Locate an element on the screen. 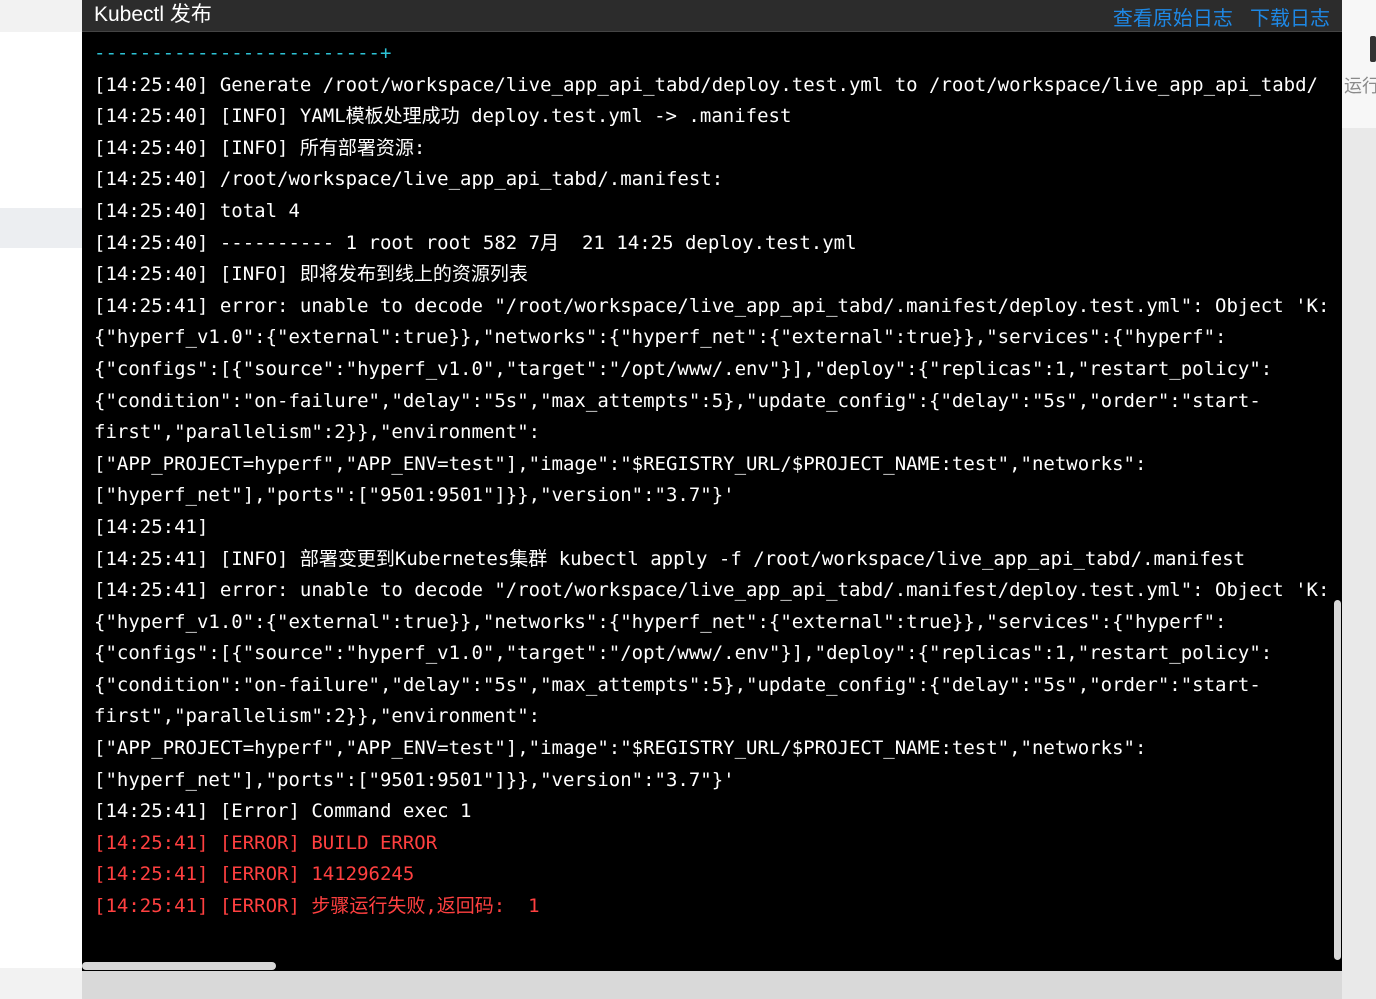 This screenshot has width=1376, height=999. view-raw-log-link: 查看原始日志 is located at coordinates (1173, 18).